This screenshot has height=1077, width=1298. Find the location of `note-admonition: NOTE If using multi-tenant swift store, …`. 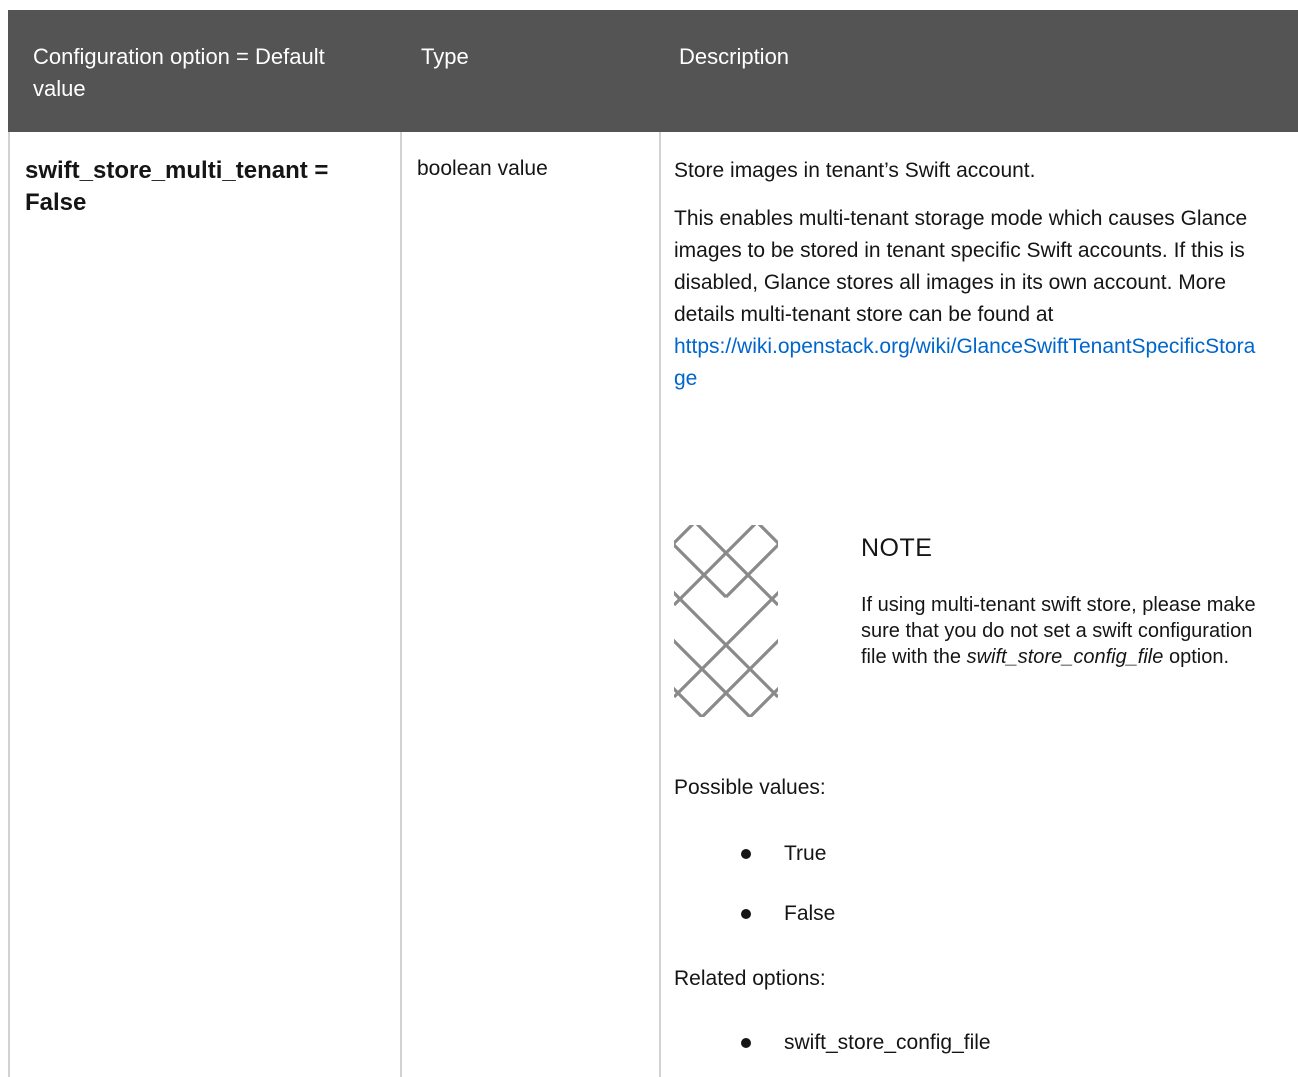

note-admonition: NOTE If using multi-tenant swift store, … is located at coordinates (979, 625).